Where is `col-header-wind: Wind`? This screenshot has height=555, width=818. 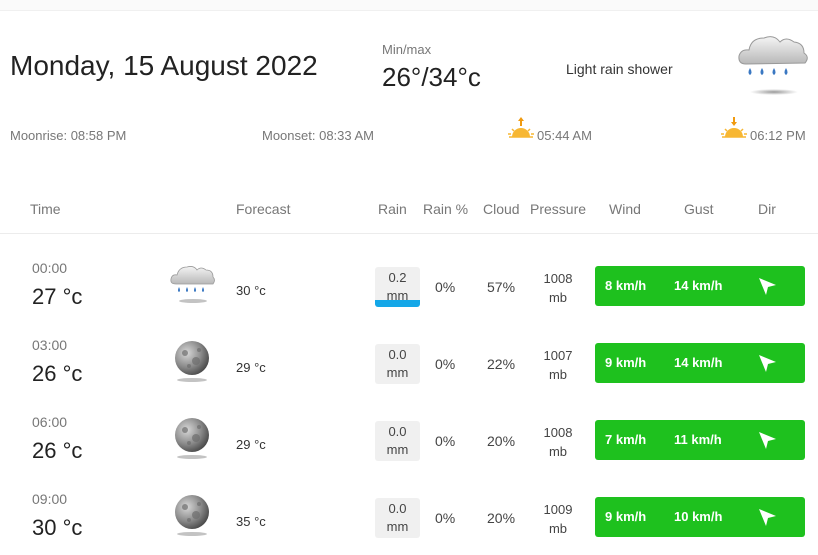 col-header-wind: Wind is located at coordinates (625, 209).